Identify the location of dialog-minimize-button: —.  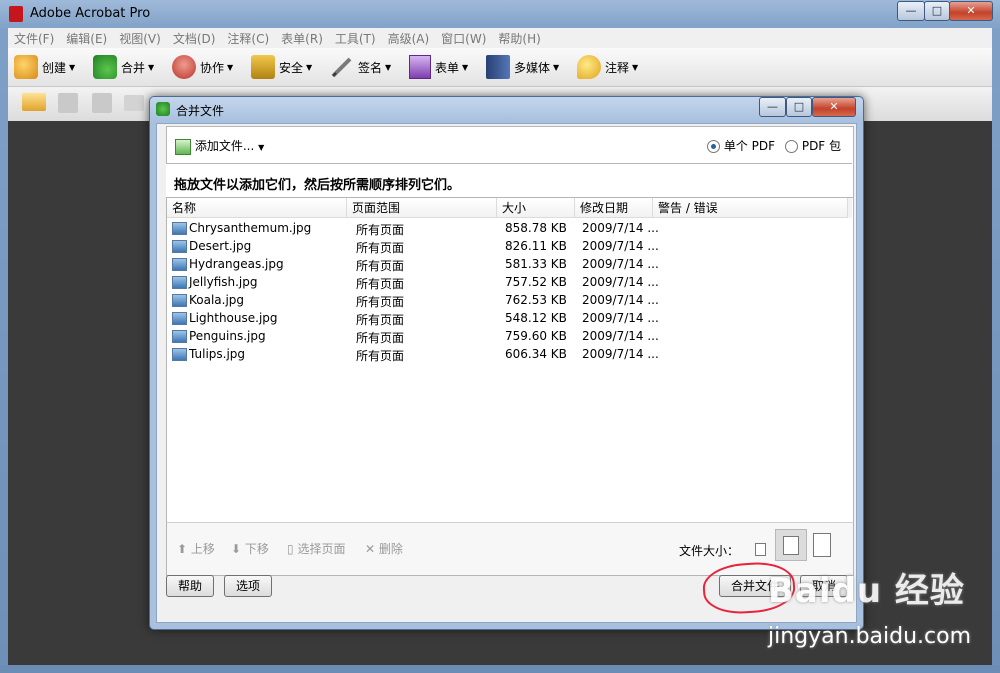
(772, 107).